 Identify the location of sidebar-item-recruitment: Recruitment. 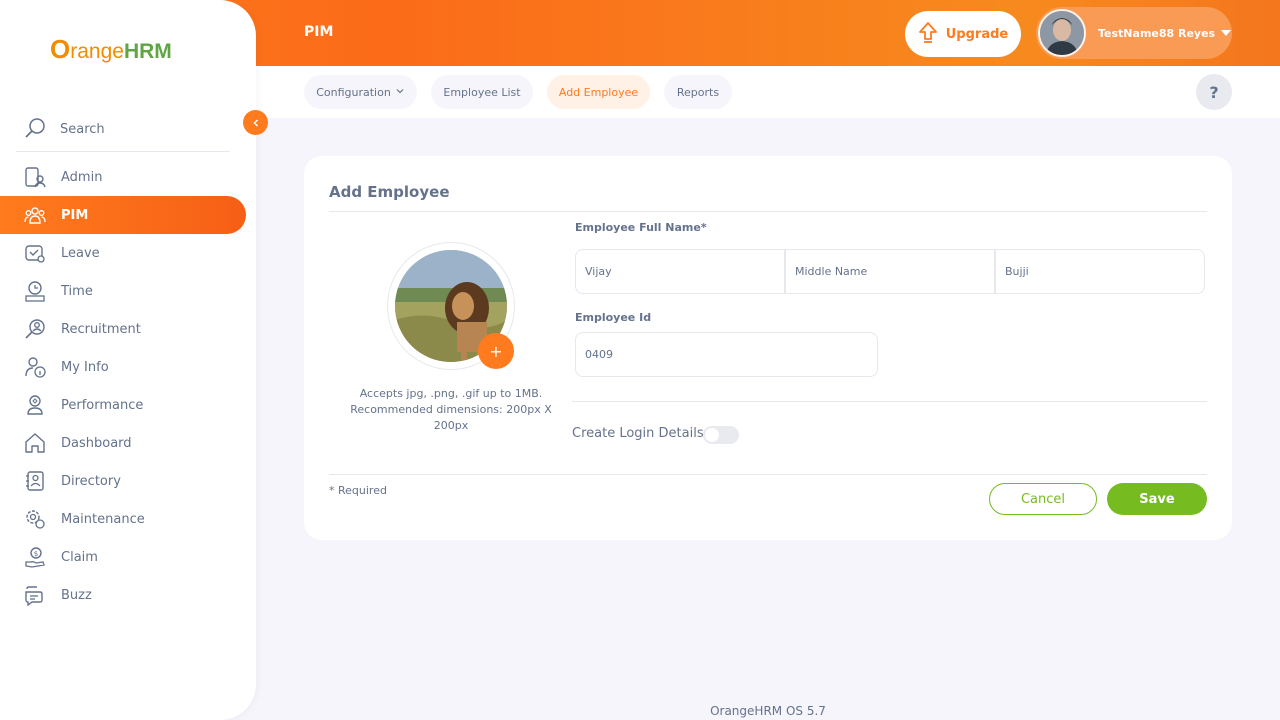
(131, 329).